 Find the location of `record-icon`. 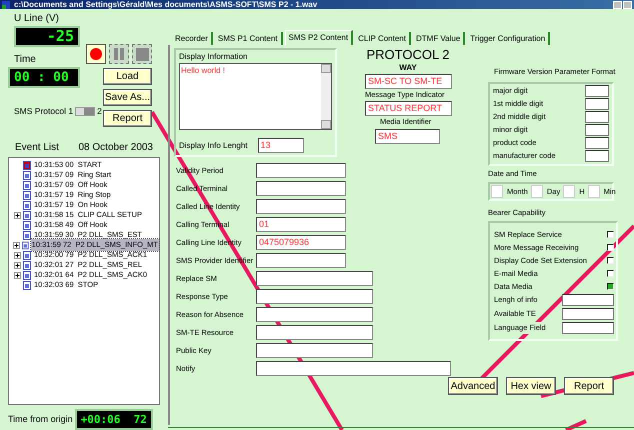

record-icon is located at coordinates (96, 54).